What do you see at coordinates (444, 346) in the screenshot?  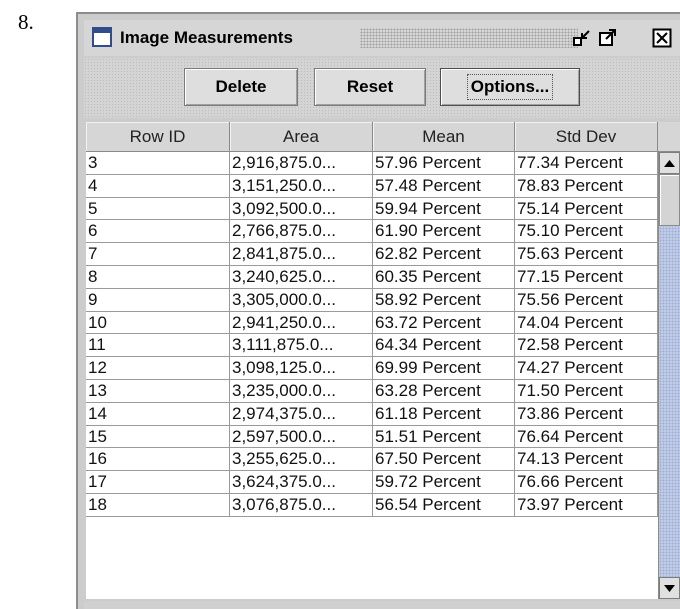 I see `table-cell: 64.34 Percent` at bounding box center [444, 346].